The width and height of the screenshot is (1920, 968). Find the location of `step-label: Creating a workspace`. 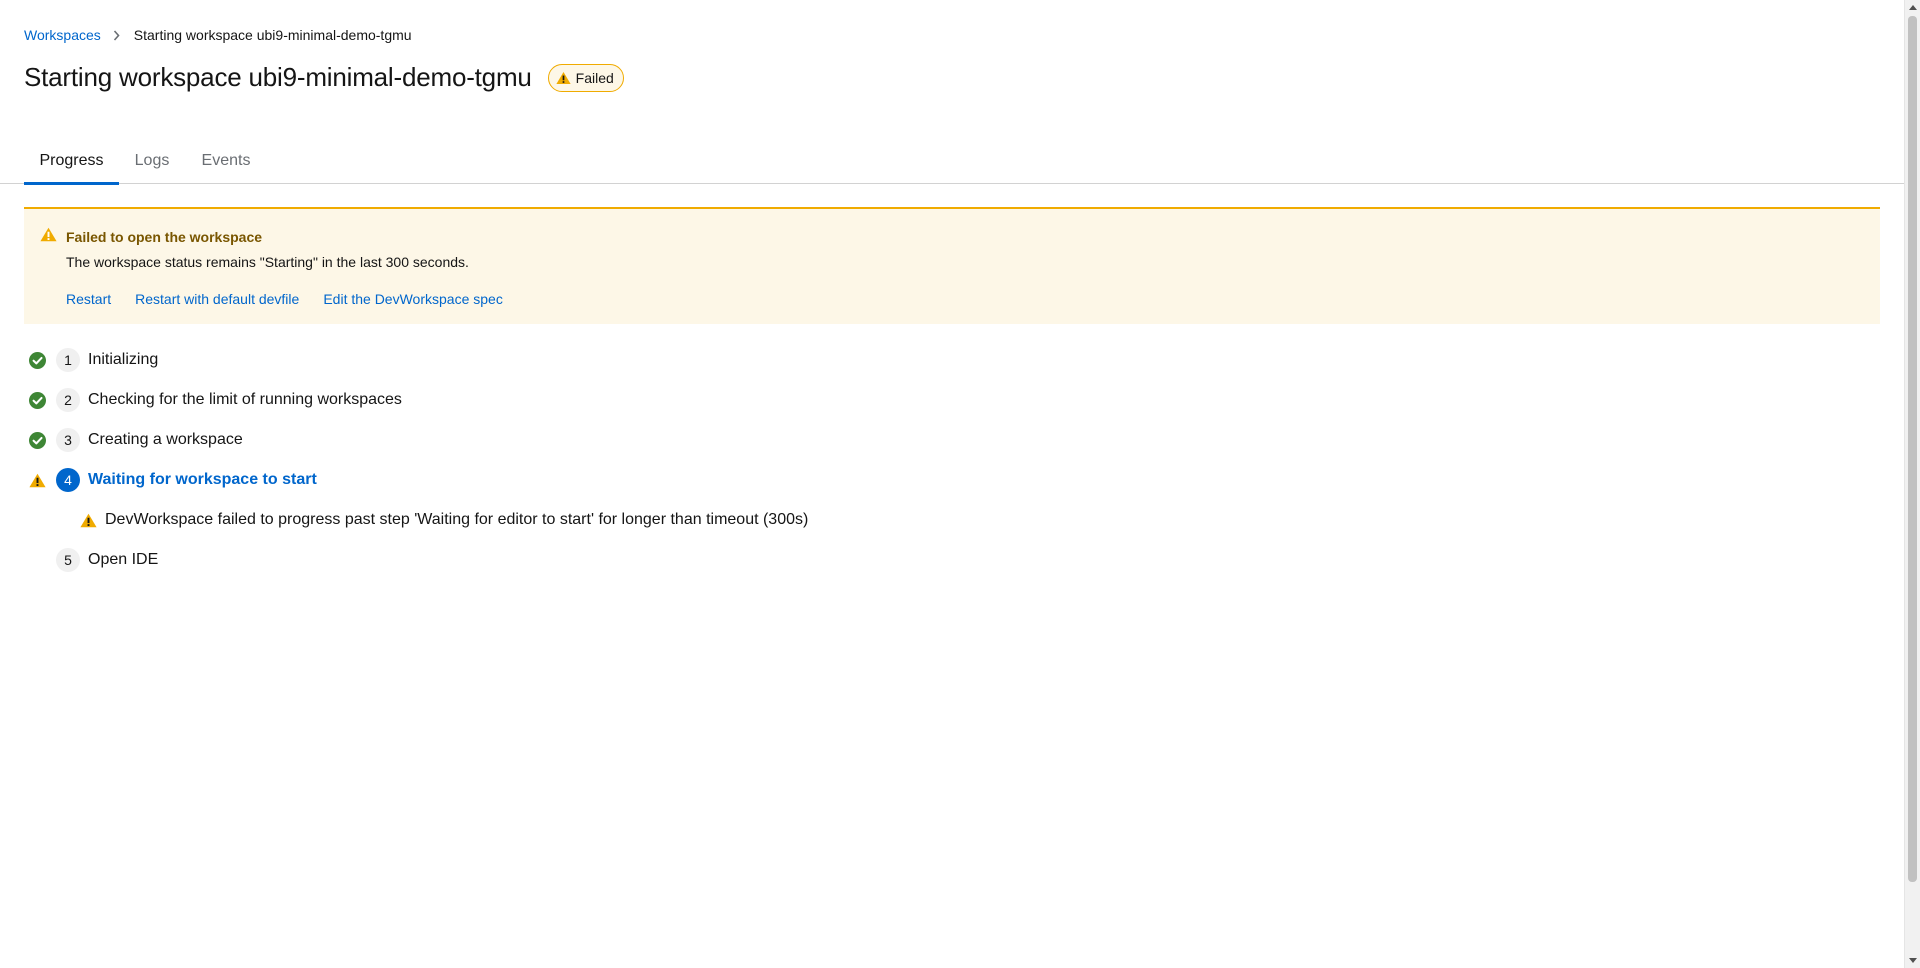

step-label: Creating a workspace is located at coordinates (165, 439).